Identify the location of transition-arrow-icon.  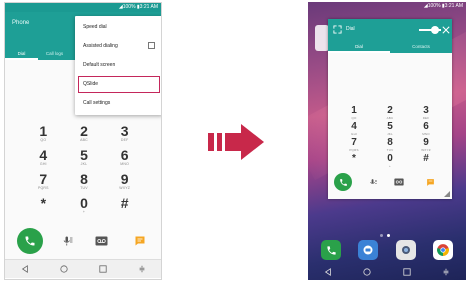
(236, 142).